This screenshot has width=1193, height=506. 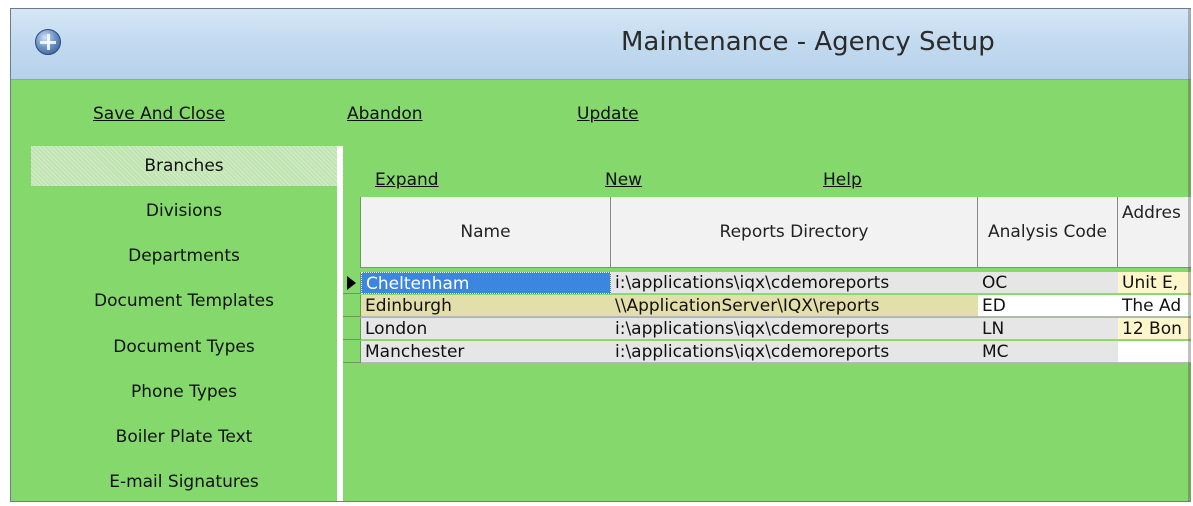 I want to click on cell-name: London, so click(x=486, y=329).